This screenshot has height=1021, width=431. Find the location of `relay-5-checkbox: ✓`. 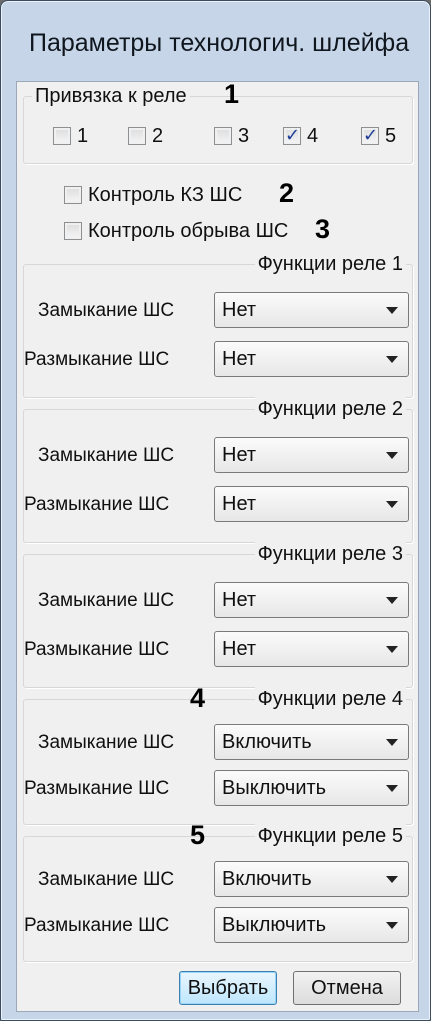

relay-5-checkbox: ✓ is located at coordinates (370, 135).